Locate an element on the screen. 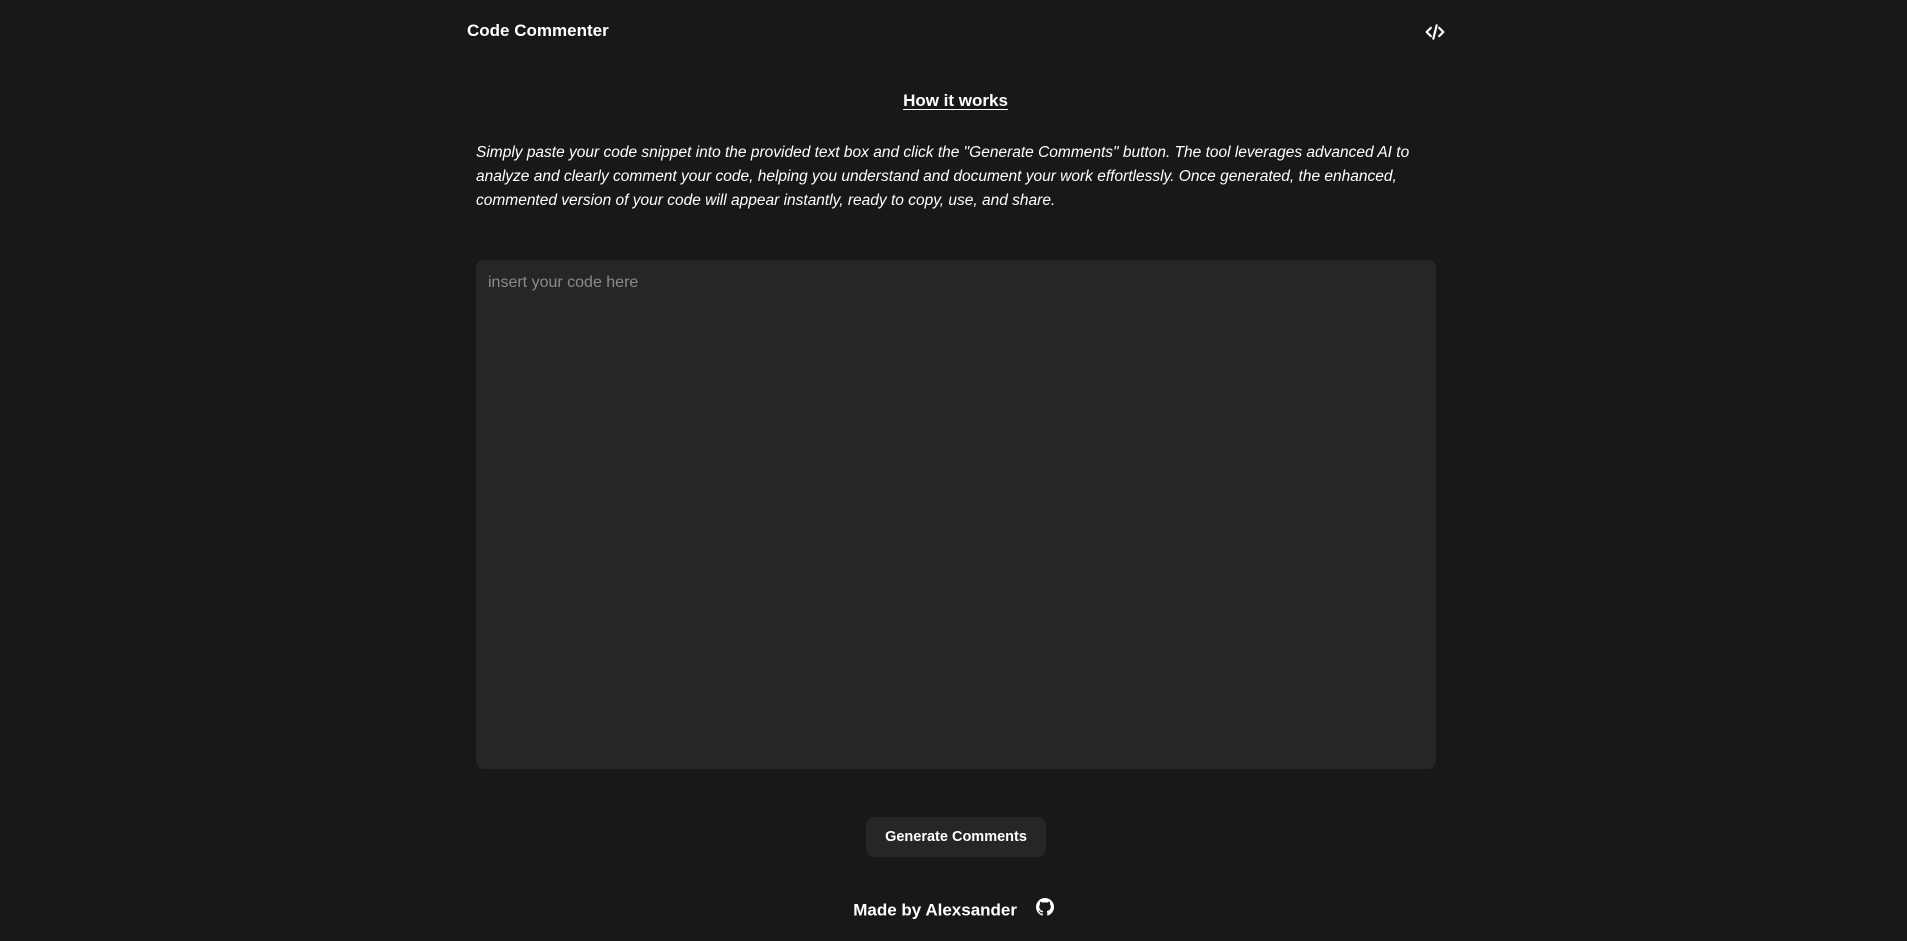 This screenshot has height=941, width=1907. app-title: Code Commenter is located at coordinates (538, 30).